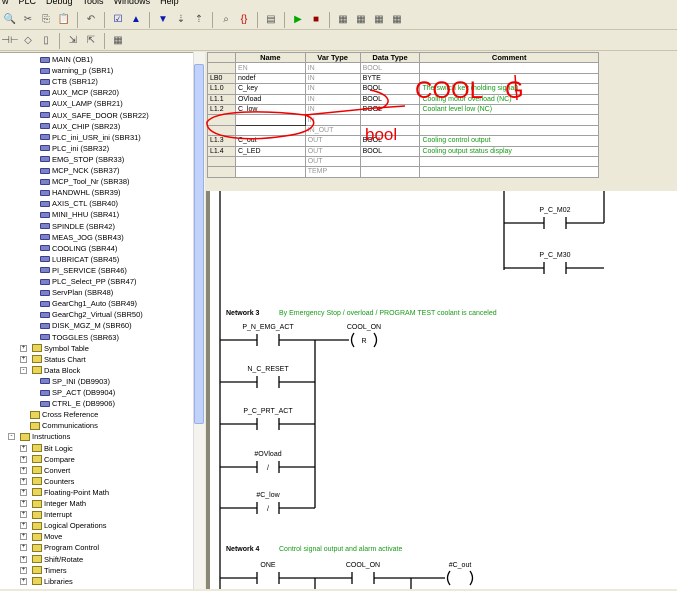  What do you see at coordinates (50, 370) in the screenshot?
I see `tree-item-data-block: - Data Block` at bounding box center [50, 370].